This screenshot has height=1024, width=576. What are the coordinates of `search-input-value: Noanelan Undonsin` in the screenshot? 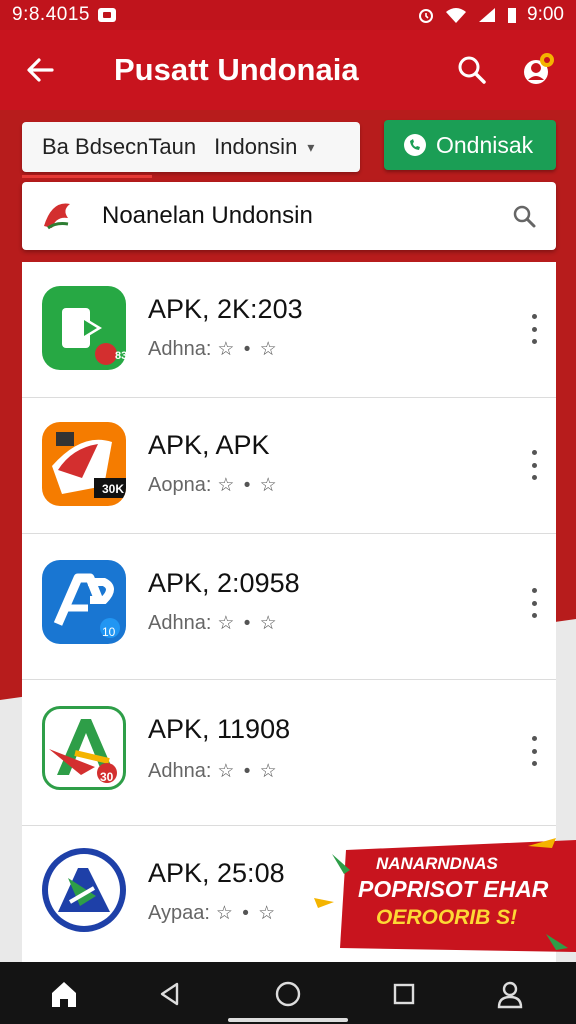 It's located at (207, 215).